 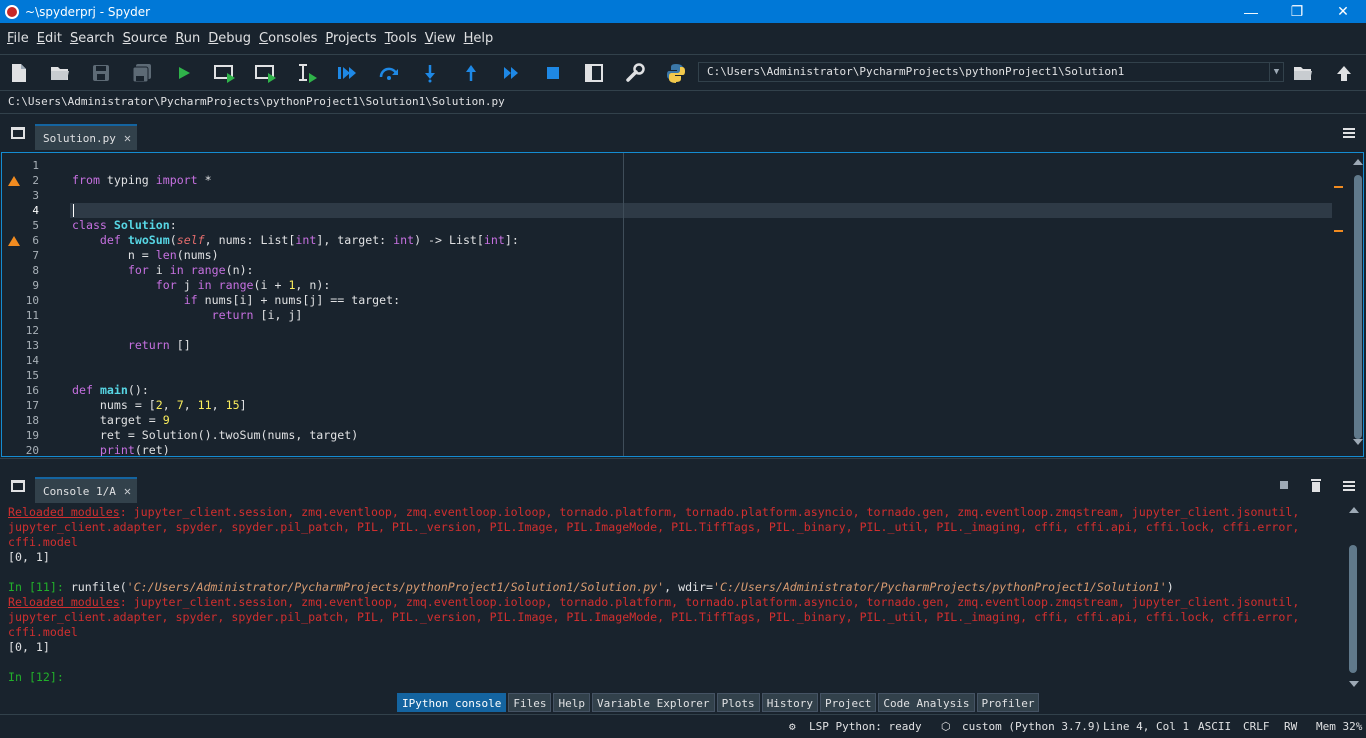 I want to click on menu-search: Search, so click(x=92, y=38).